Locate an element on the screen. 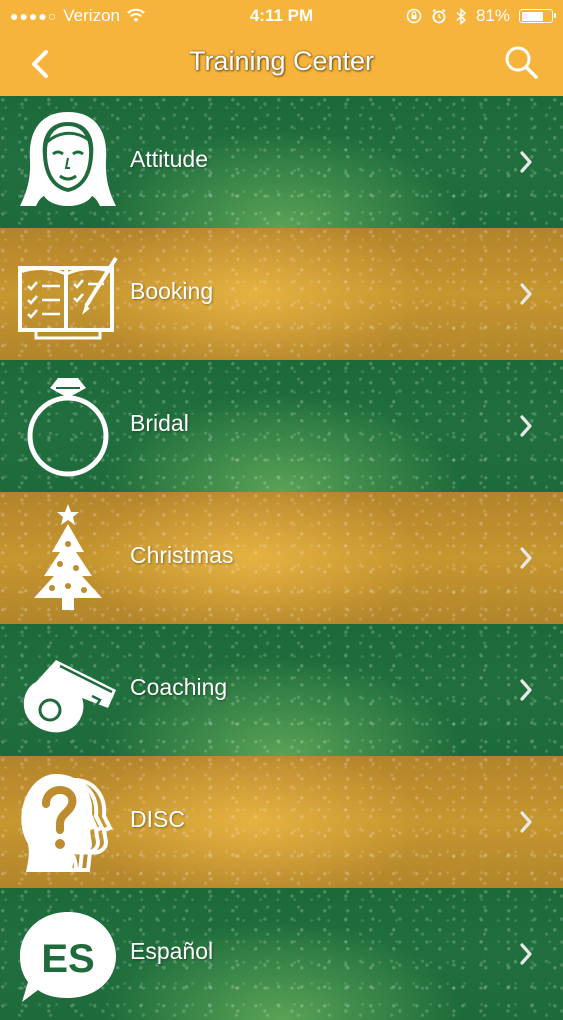  status-bar: ●●●●○ Verizon 4:11 PM 81% is located at coordinates (281, 16).